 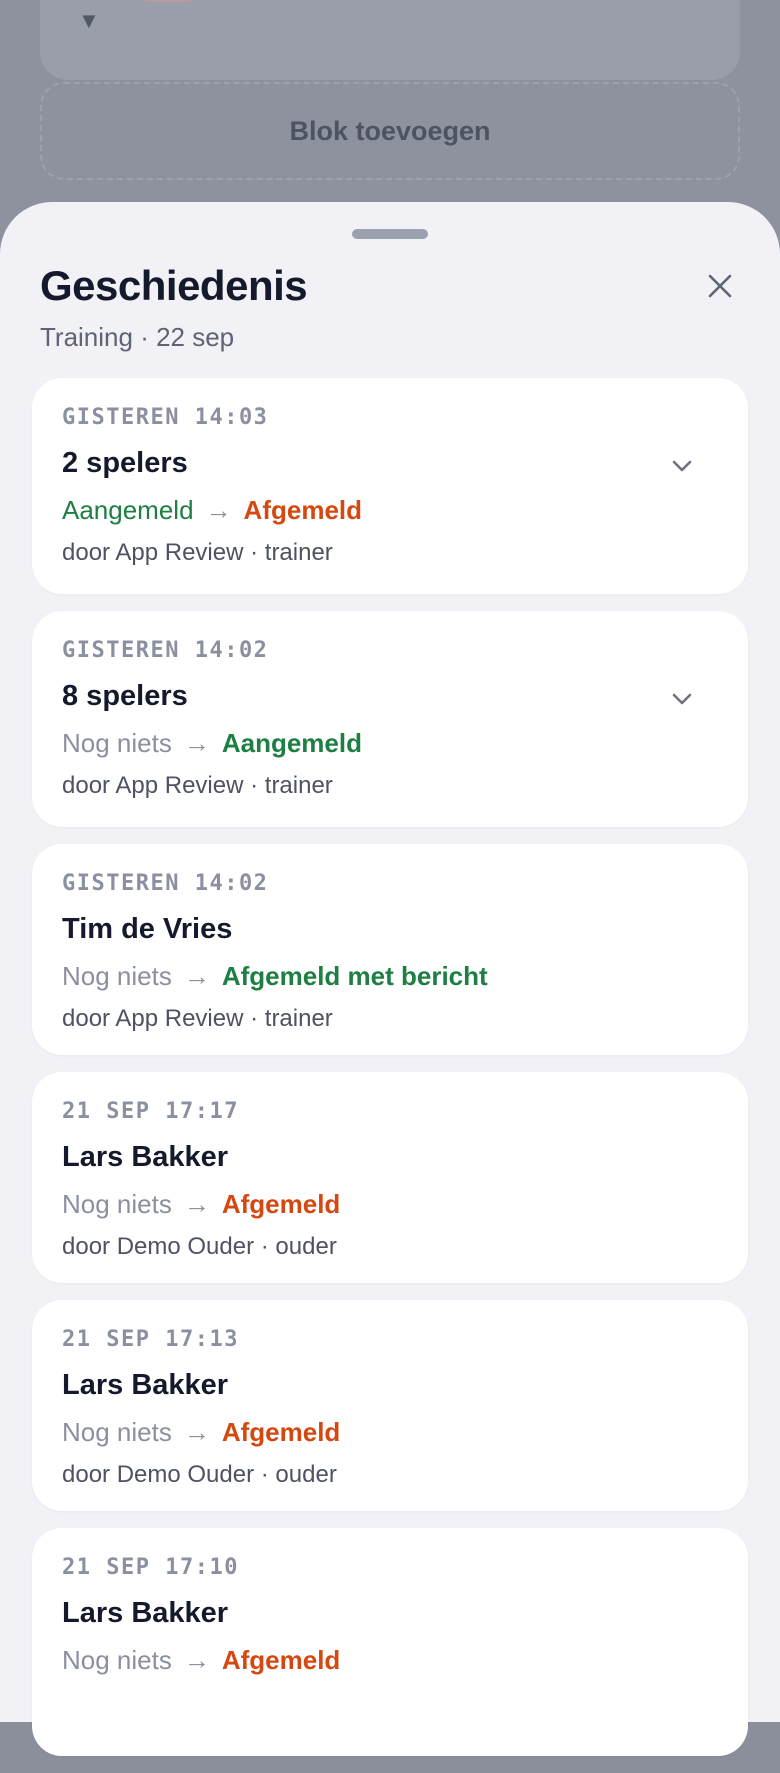 What do you see at coordinates (354, 976) in the screenshot?
I see `entry-to-status: Afgemeld met bericht` at bounding box center [354, 976].